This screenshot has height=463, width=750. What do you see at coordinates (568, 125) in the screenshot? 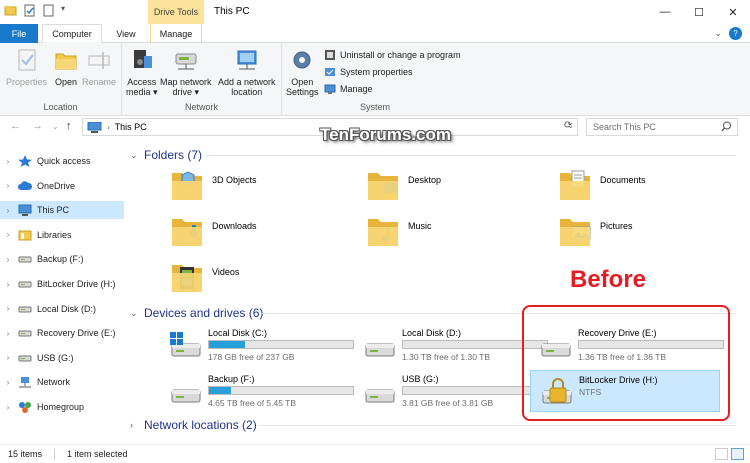
I see `refresh-icon: ⟳` at bounding box center [568, 125].